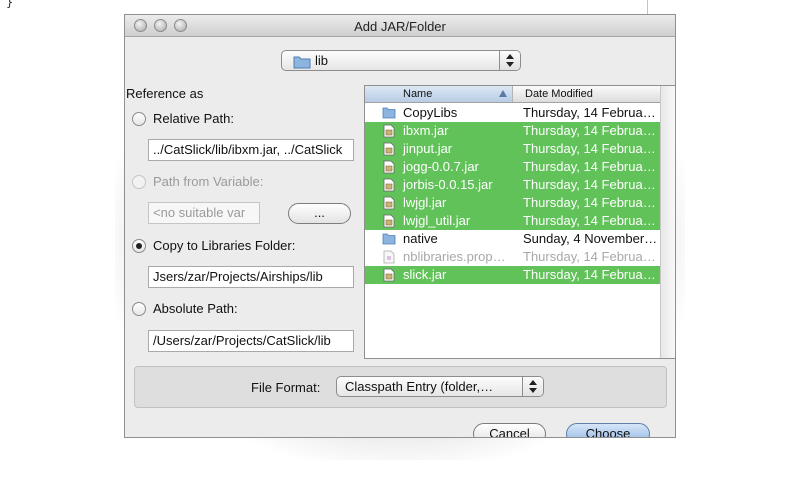 Image resolution: width=800 pixels, height=480 pixels. What do you see at coordinates (322, 60) in the screenshot?
I see `folder-popup-value: lib` at bounding box center [322, 60].